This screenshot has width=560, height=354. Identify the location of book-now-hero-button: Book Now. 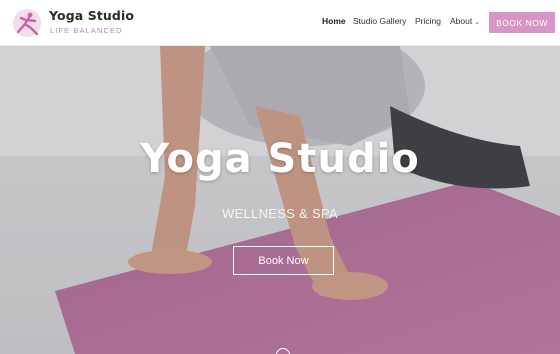
(283, 260).